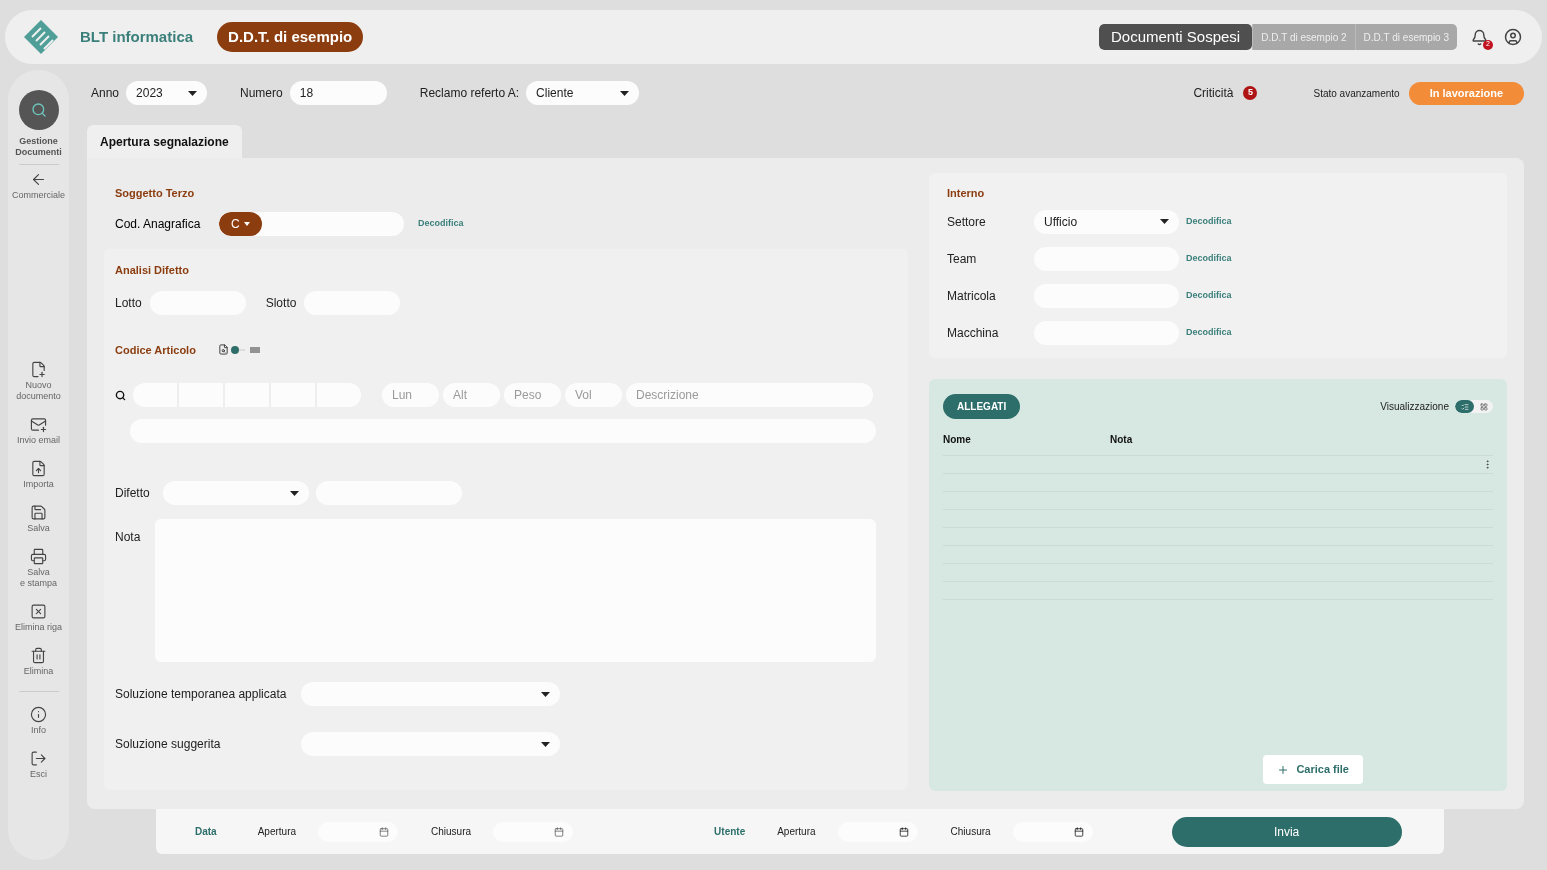 This screenshot has width=1547, height=870. I want to click on remove-row-icon, so click(38, 611).